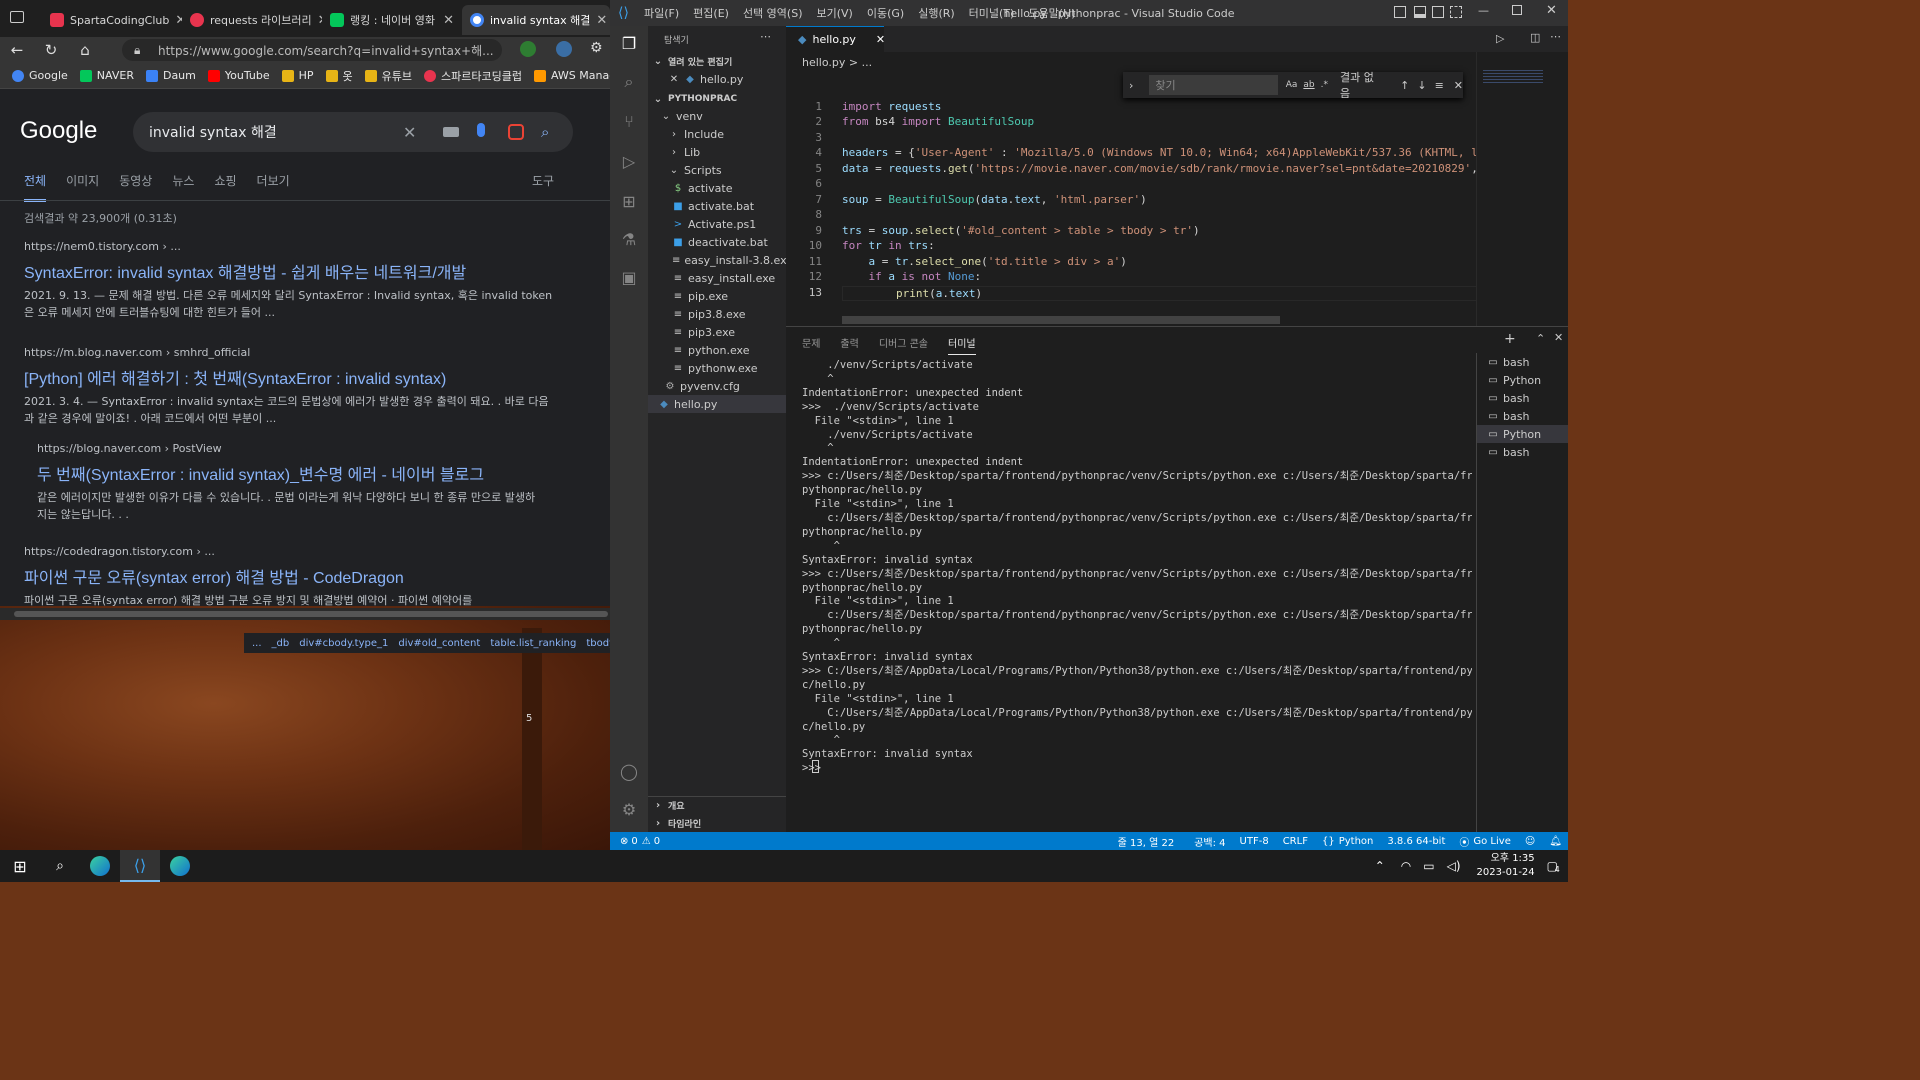  I want to click on minimap, so click(1522, 189).